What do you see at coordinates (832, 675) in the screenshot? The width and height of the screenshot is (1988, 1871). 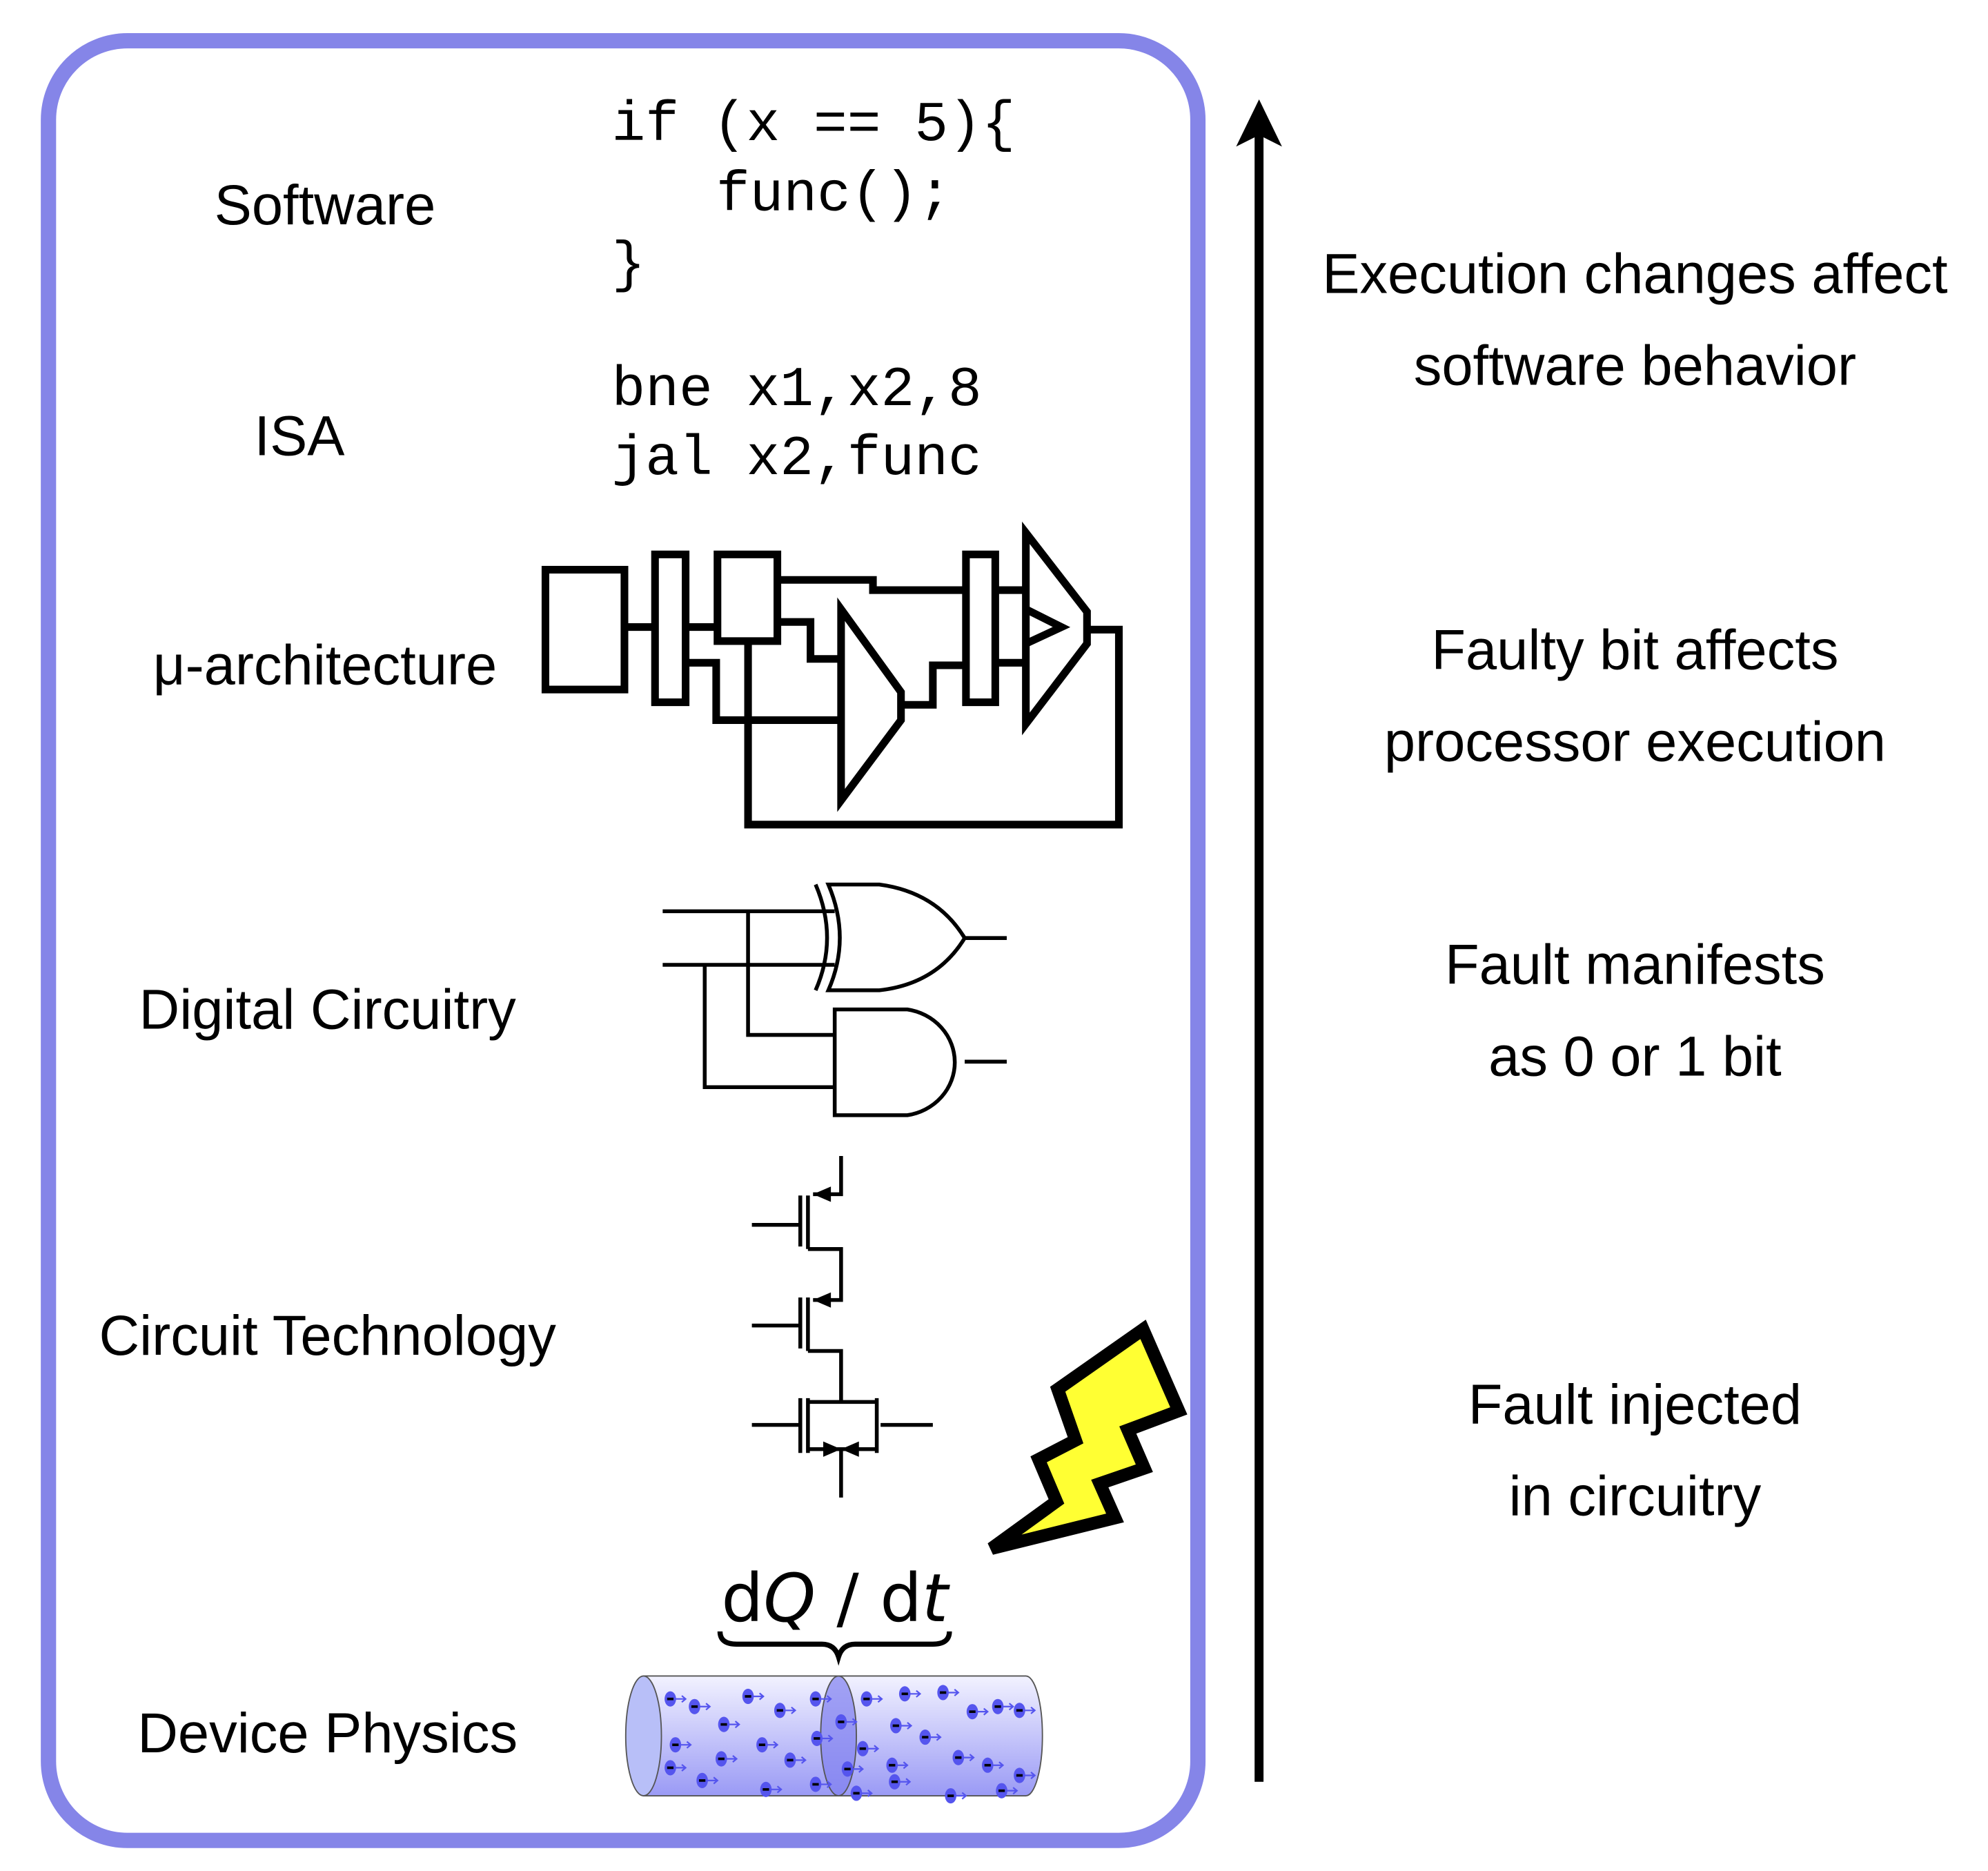 I see `microarchitecture-datapath` at bounding box center [832, 675].